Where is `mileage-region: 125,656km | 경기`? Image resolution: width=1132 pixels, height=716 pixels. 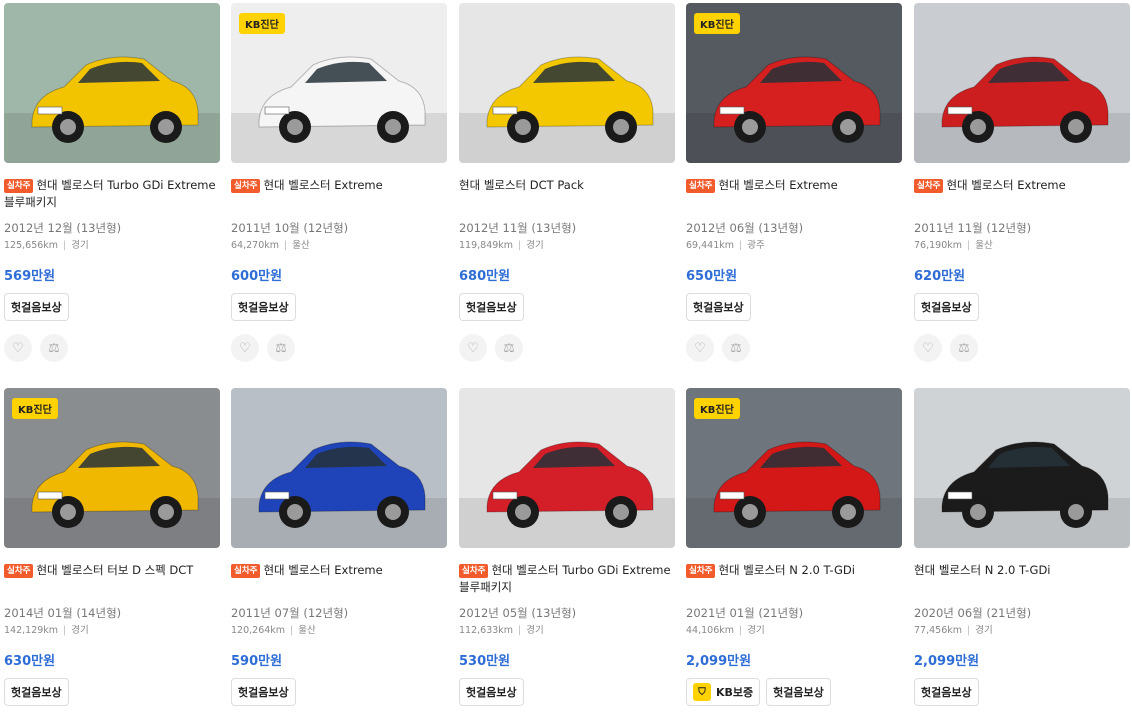
mileage-region: 125,656km | 경기 is located at coordinates (46, 244).